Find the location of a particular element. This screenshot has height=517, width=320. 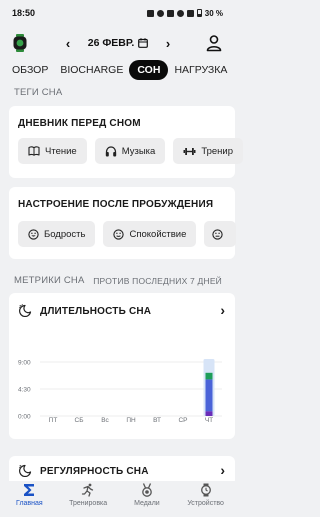

sleep-duration-chart: 9:004:300:00 is located at coordinates (120, 389).